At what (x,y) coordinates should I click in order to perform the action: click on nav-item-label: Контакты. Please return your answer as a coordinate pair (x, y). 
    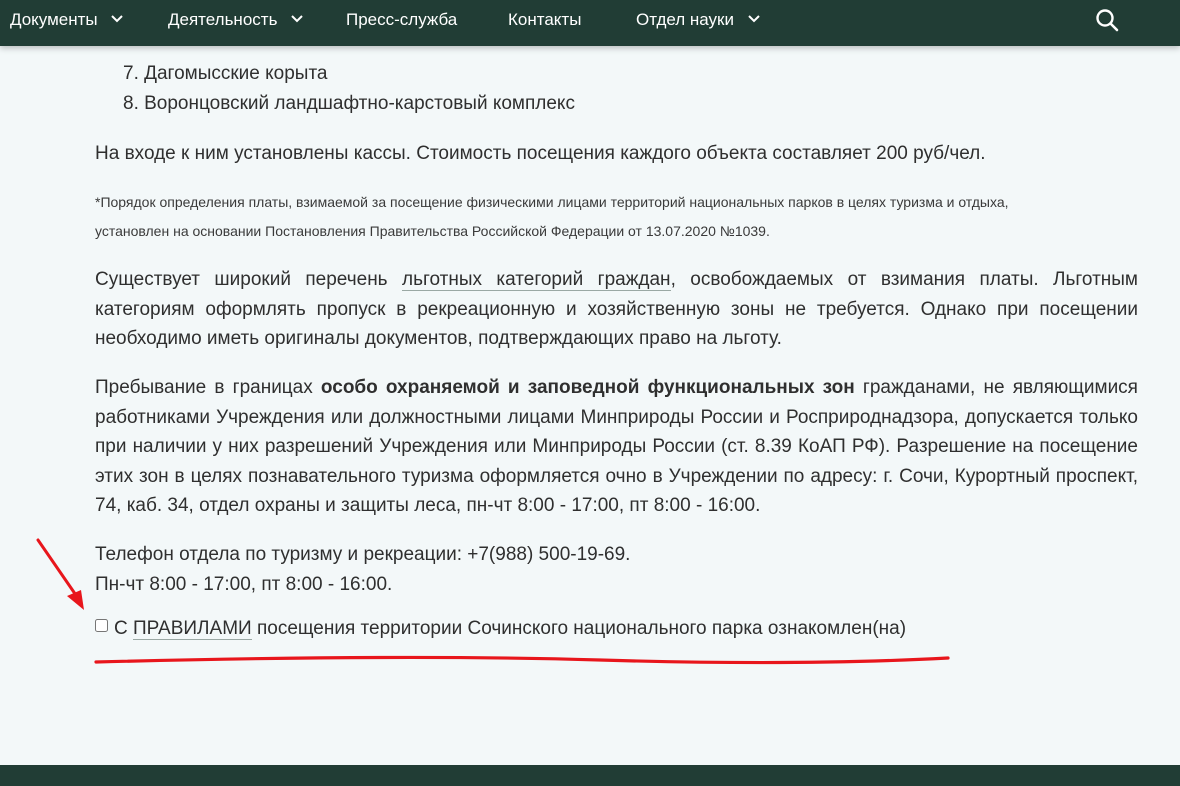
    Looking at the image, I should click on (545, 19).